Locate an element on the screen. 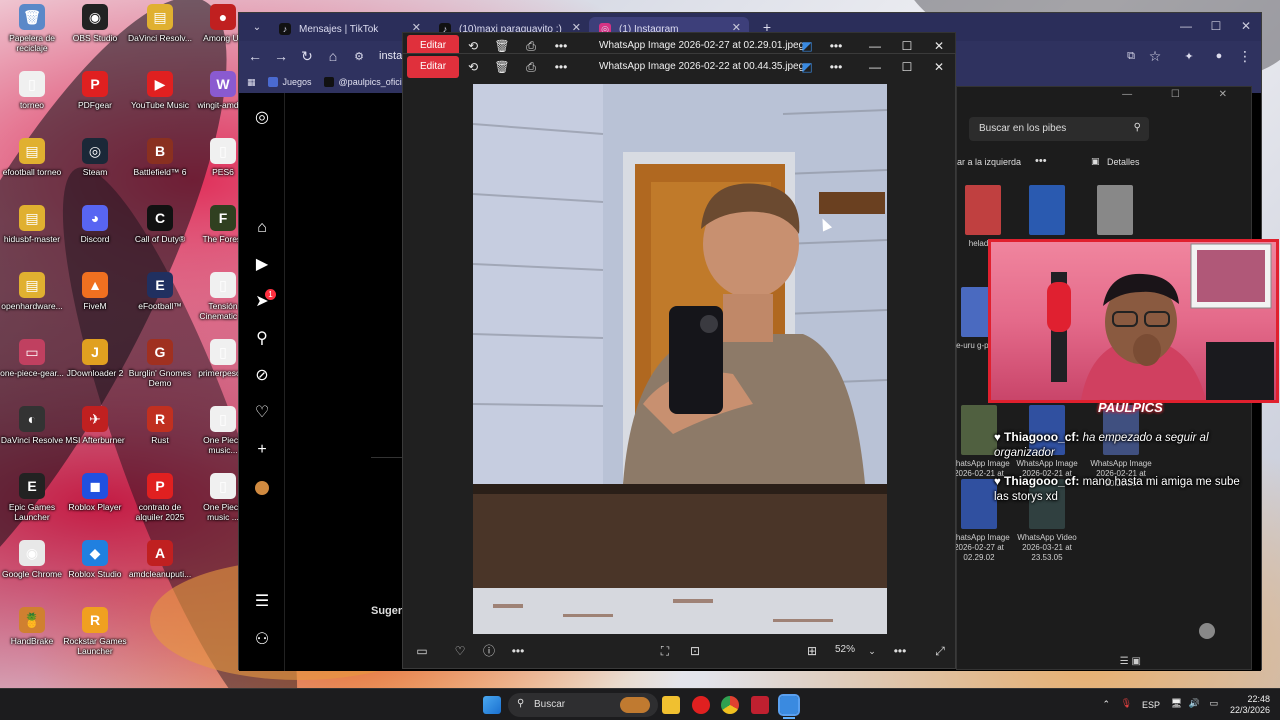 Image resolution: width=1280 pixels, height=720 pixels. zoom-level: 52% is located at coordinates (845, 649).